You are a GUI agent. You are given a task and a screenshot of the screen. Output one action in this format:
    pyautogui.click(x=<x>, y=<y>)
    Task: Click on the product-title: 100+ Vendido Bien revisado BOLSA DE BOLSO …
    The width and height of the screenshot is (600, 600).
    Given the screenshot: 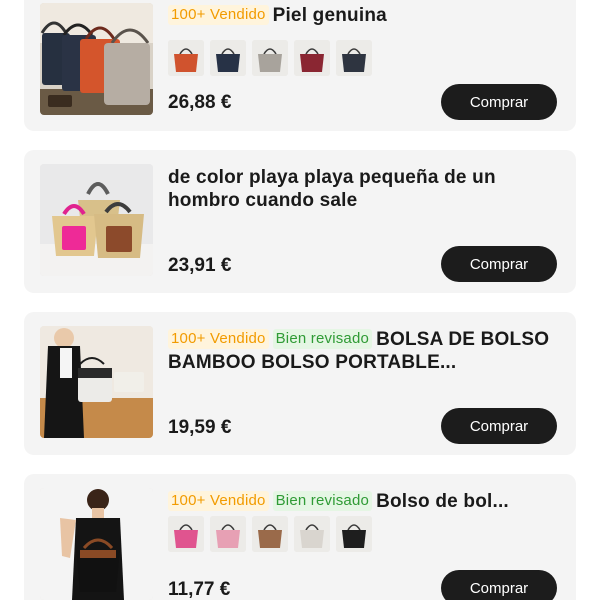 What is the action you would take?
    pyautogui.click(x=363, y=351)
    